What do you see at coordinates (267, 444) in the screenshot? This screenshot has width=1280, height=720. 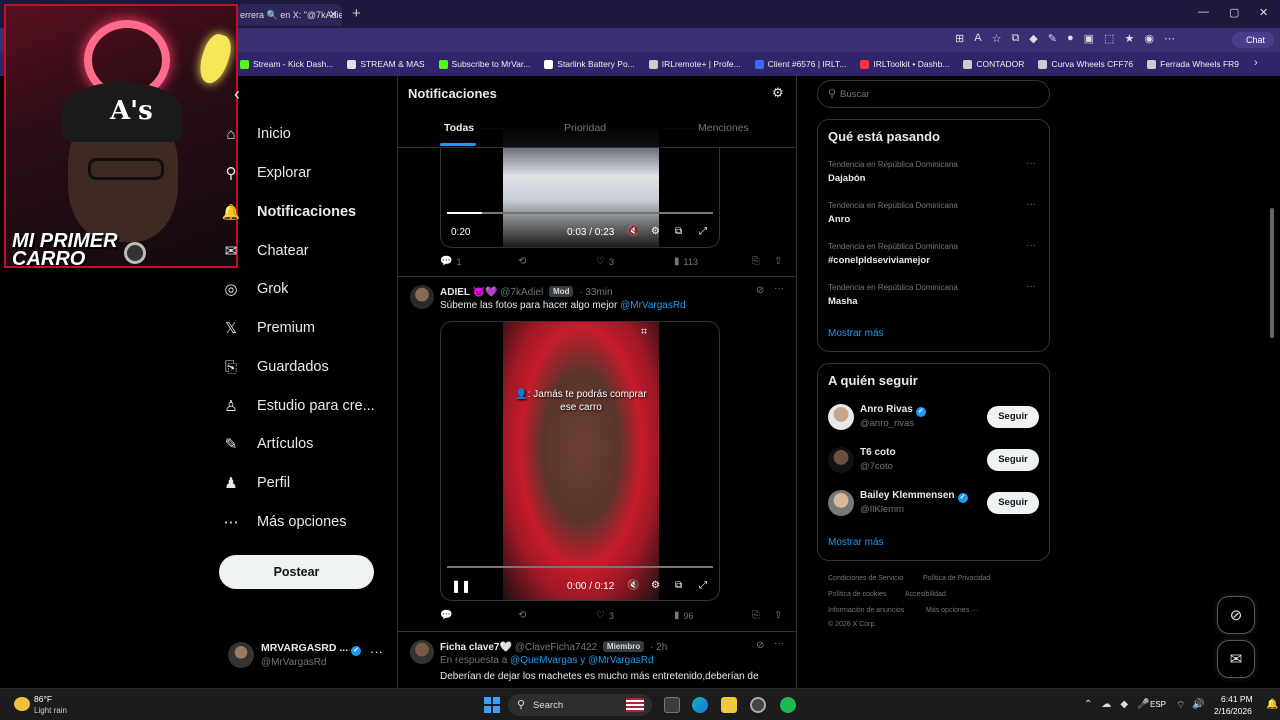 I see `sidebar-item-articulos: ✎ Artículos` at bounding box center [267, 444].